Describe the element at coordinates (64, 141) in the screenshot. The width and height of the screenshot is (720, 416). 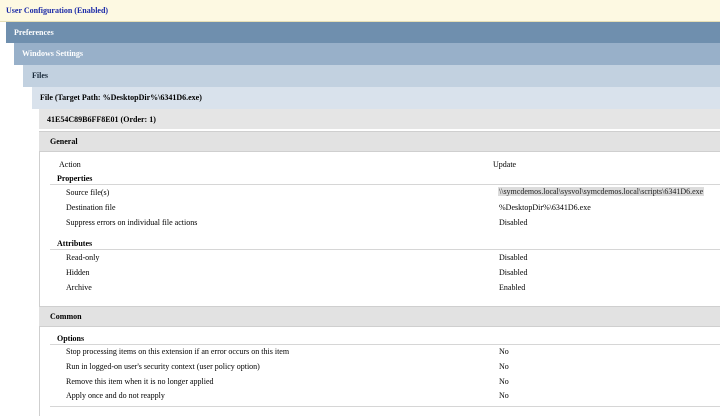
I see `general-title: General` at that location.